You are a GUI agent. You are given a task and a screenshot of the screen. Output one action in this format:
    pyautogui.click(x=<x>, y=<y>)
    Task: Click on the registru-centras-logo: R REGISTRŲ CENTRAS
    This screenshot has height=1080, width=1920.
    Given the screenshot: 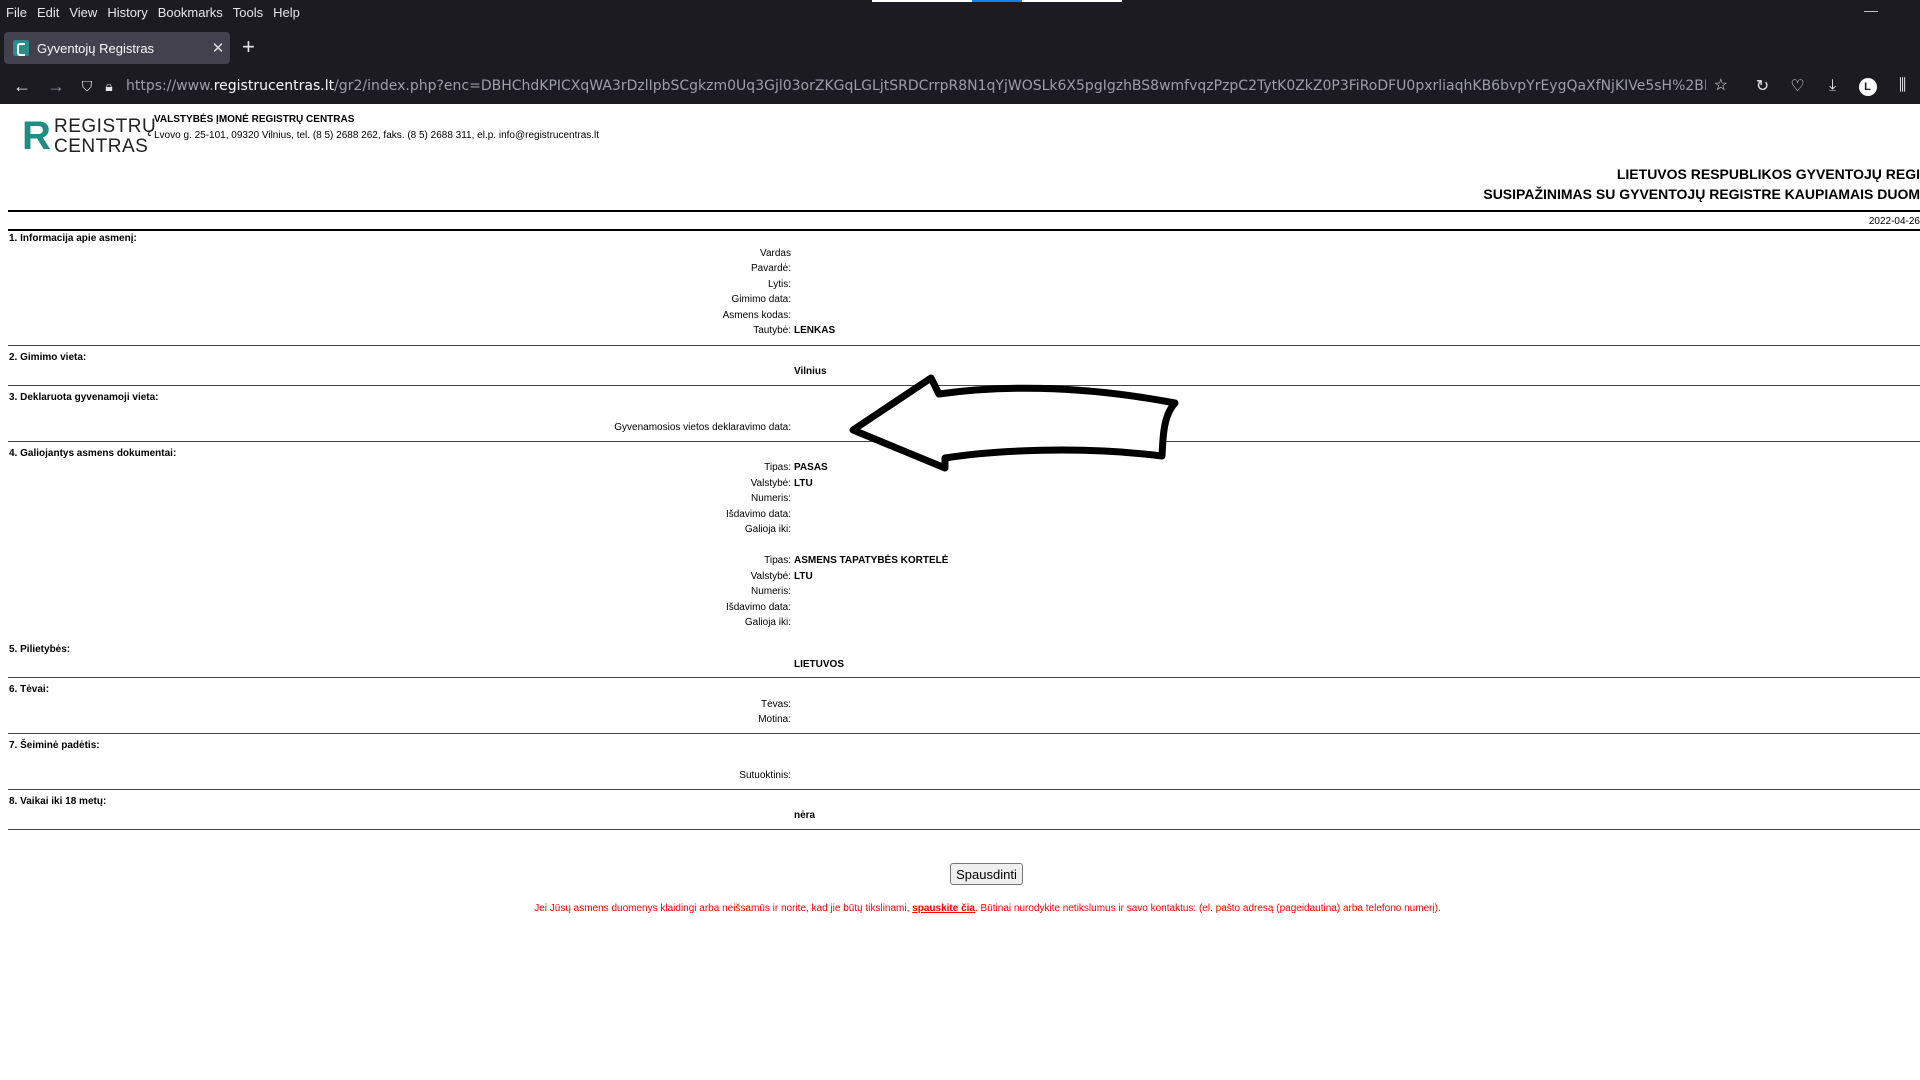 What is the action you would take?
    pyautogui.click(x=89, y=136)
    